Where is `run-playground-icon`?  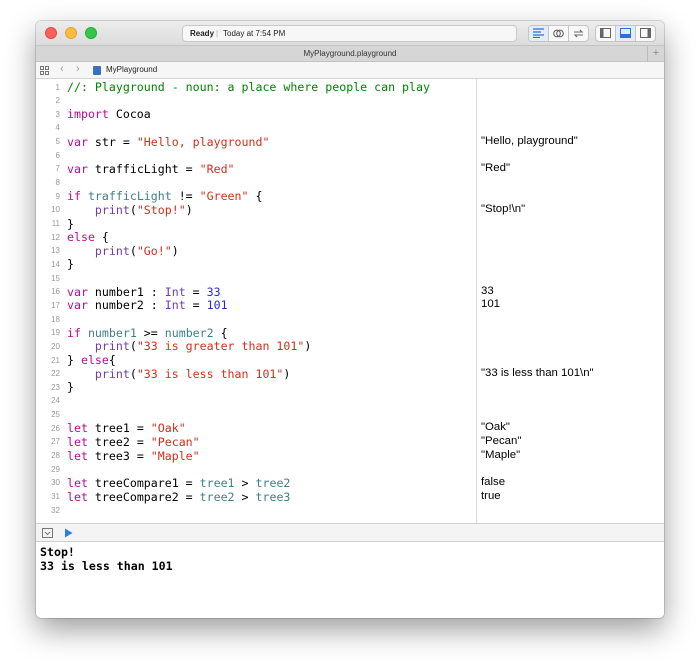
run-playground-icon is located at coordinates (68, 533).